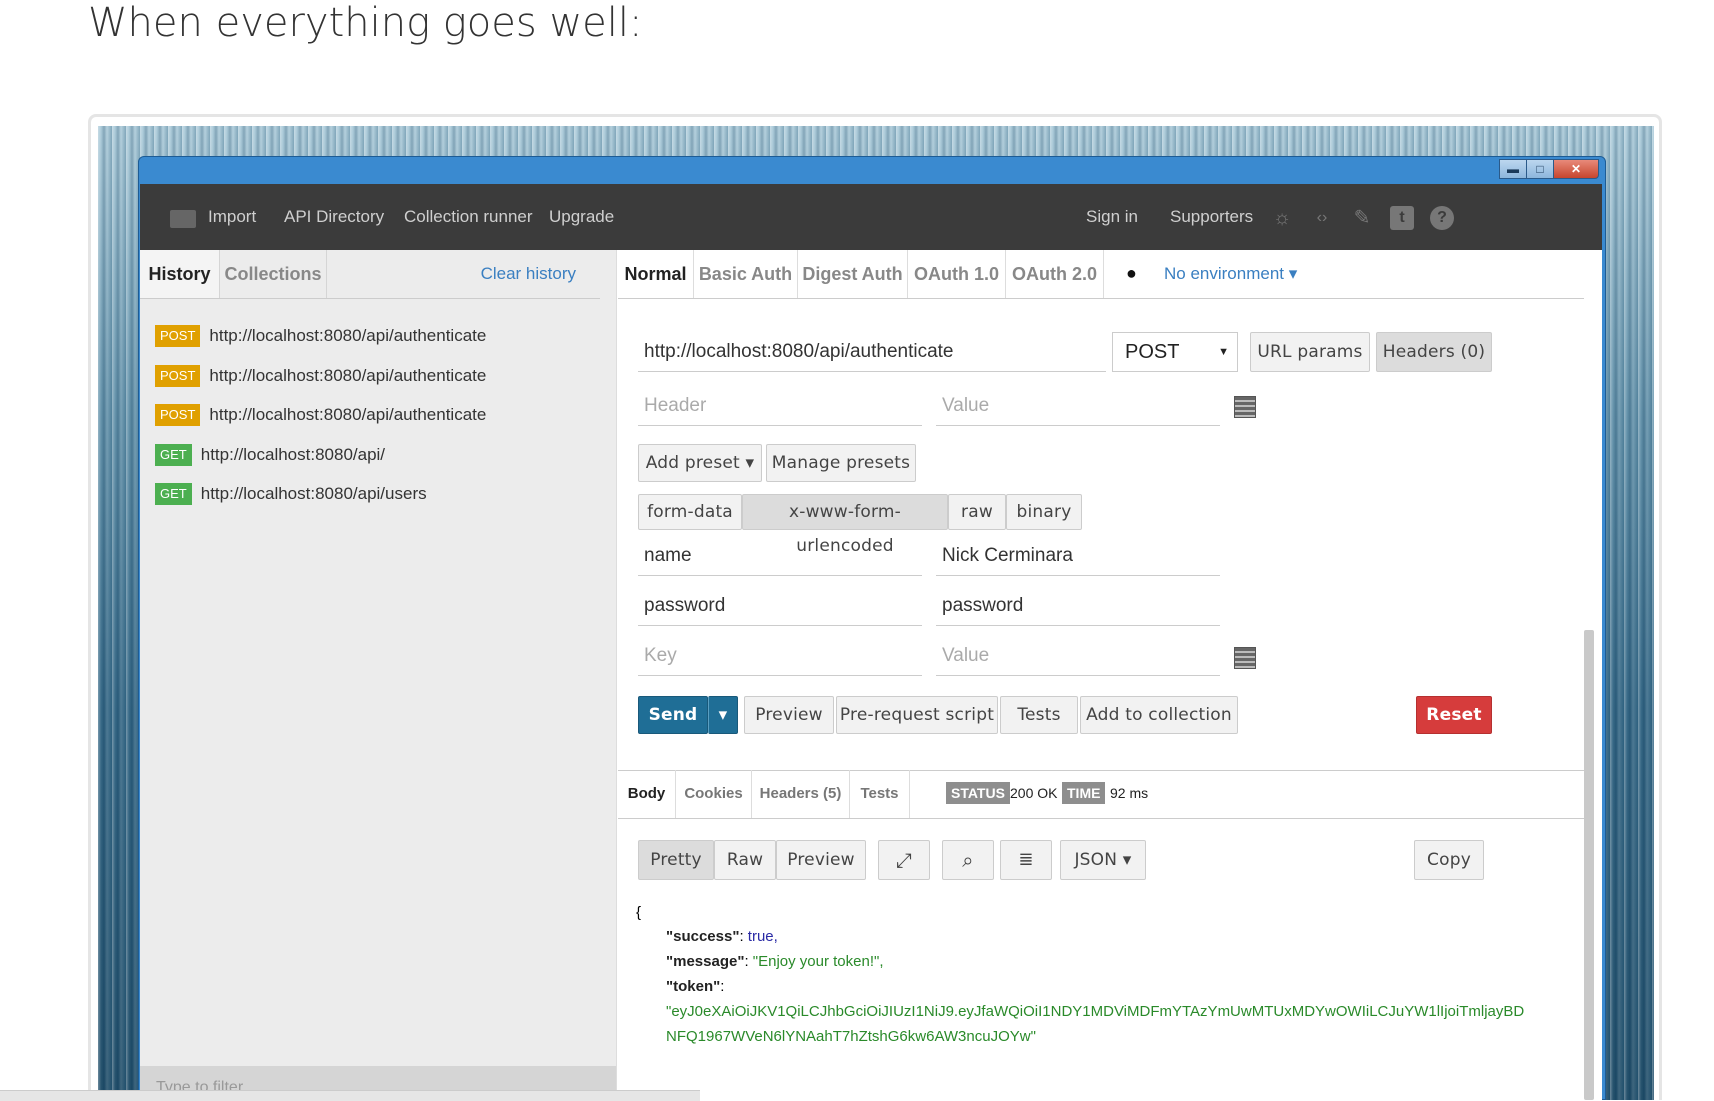 The width and height of the screenshot is (1714, 1101). I want to click on tab-response-tests: Tests, so click(880, 794).